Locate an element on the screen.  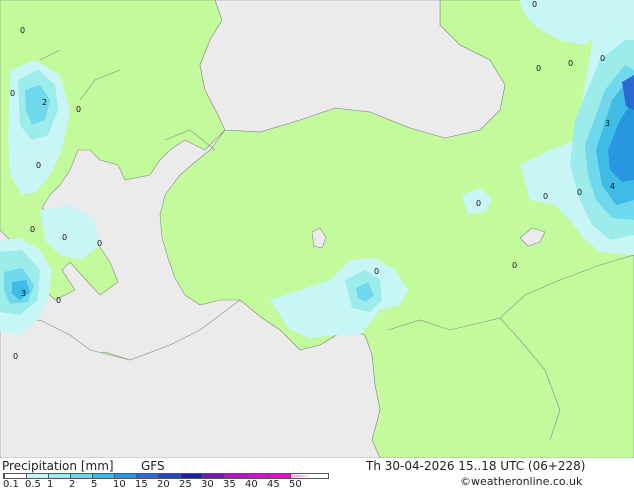
color-scale-tick: 20 is located at coordinates (163, 484).